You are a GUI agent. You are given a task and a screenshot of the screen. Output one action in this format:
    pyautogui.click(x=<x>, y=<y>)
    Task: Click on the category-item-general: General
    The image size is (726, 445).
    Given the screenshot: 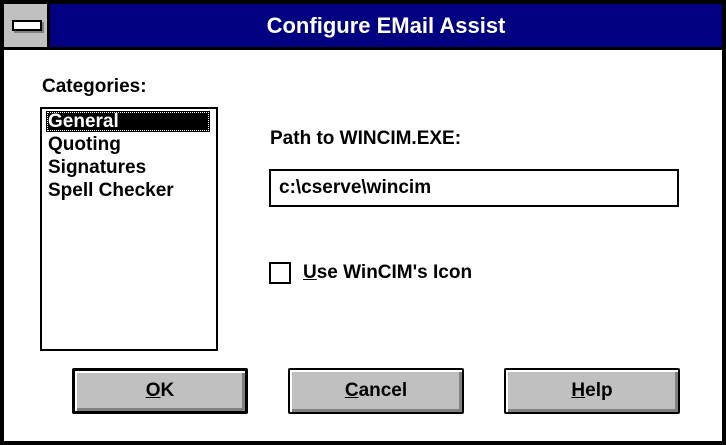 What is the action you would take?
    pyautogui.click(x=128, y=121)
    